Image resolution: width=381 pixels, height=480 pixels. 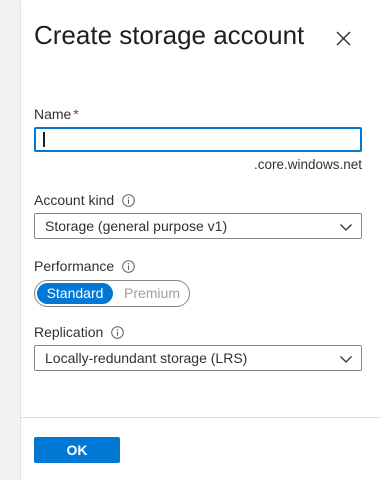 What do you see at coordinates (74, 200) in the screenshot?
I see `account-kind-label-text: Account kind` at bounding box center [74, 200].